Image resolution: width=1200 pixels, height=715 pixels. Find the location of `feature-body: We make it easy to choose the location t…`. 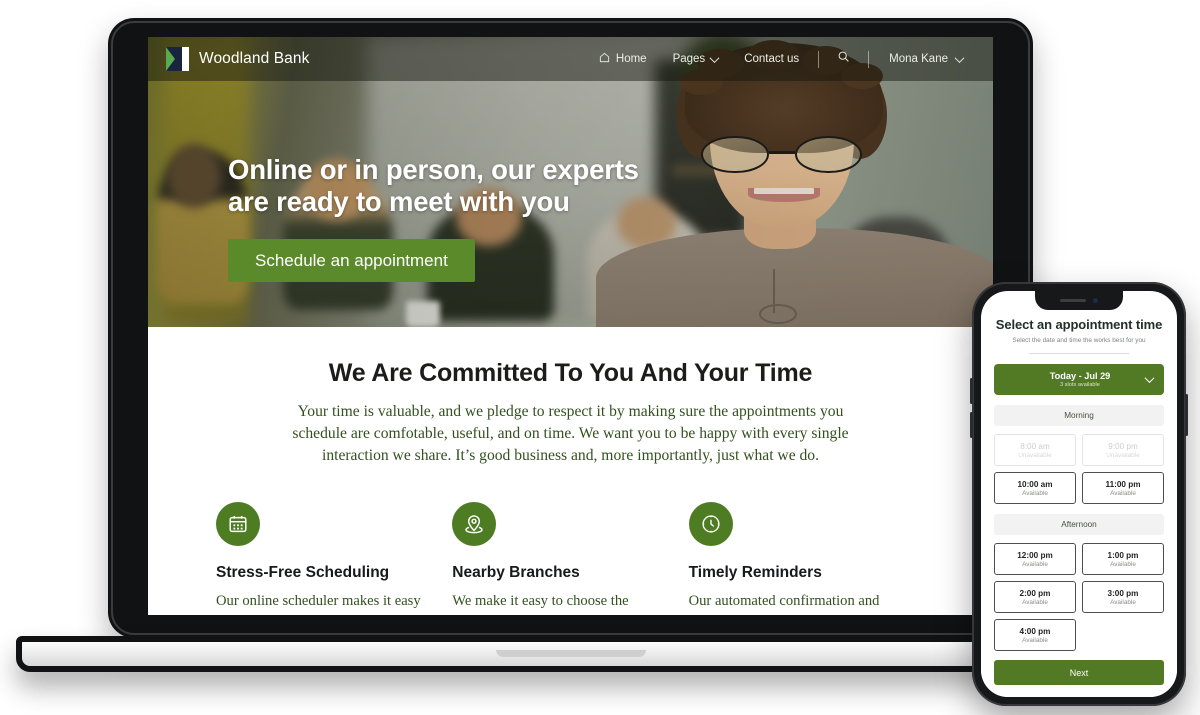

feature-body: We make it easy to choose the location t… is located at coordinates (540, 604).